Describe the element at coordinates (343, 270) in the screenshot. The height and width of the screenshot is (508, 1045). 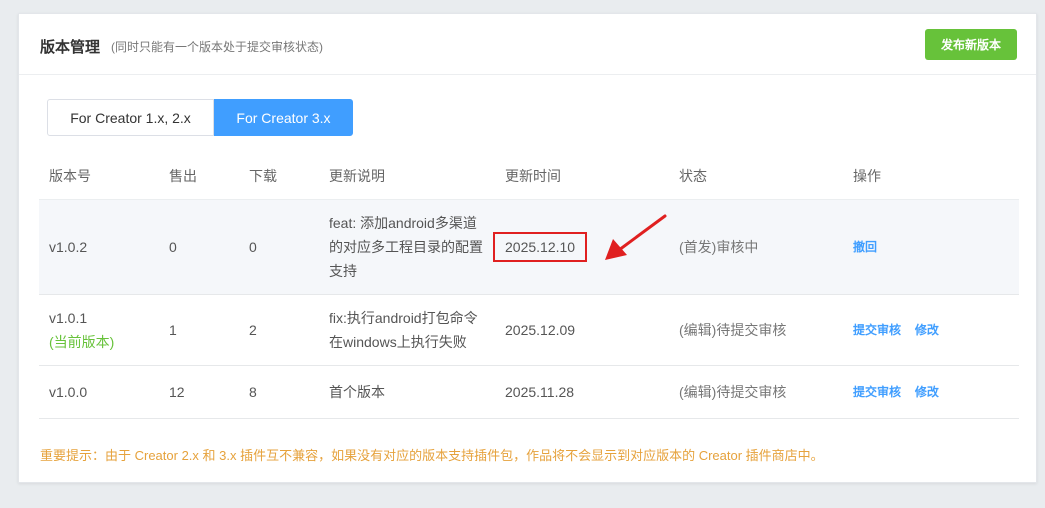
I see `notes-line: 支持` at that location.